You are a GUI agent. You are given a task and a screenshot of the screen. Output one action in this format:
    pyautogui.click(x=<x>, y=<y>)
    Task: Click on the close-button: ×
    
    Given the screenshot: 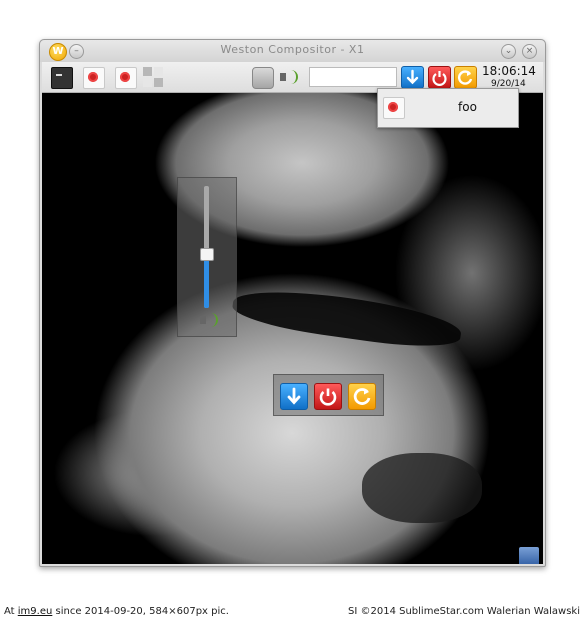 What is the action you would take?
    pyautogui.click(x=529, y=51)
    